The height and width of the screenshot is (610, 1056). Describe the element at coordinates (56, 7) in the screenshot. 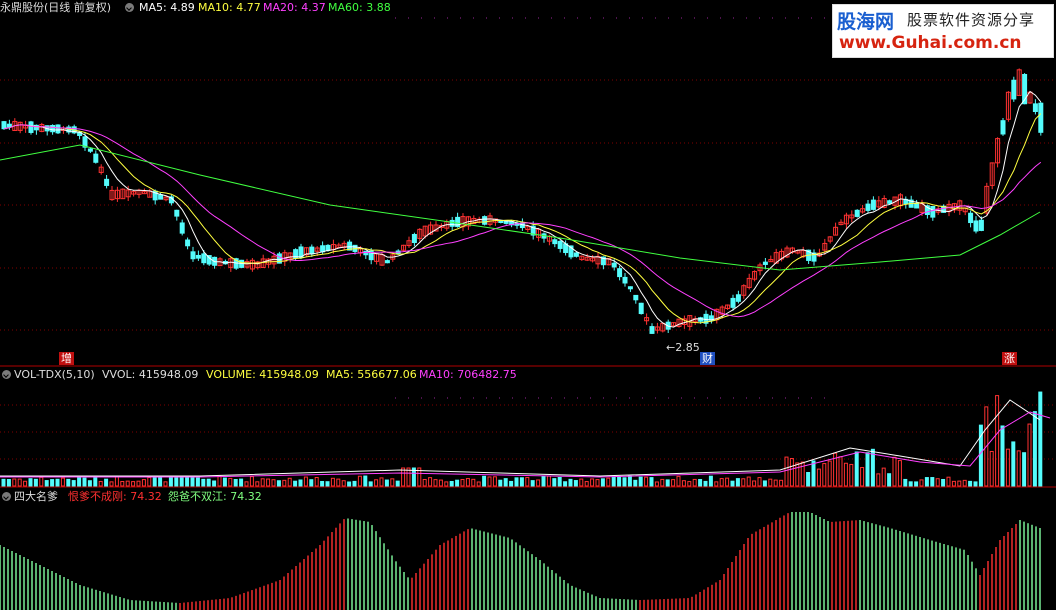

I see `stock-title: 永鼎股份(日线 前复权)` at that location.